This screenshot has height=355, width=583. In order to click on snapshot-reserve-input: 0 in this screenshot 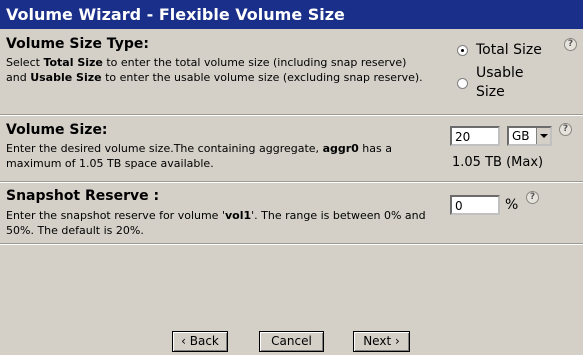, I will do `click(475, 205)`.